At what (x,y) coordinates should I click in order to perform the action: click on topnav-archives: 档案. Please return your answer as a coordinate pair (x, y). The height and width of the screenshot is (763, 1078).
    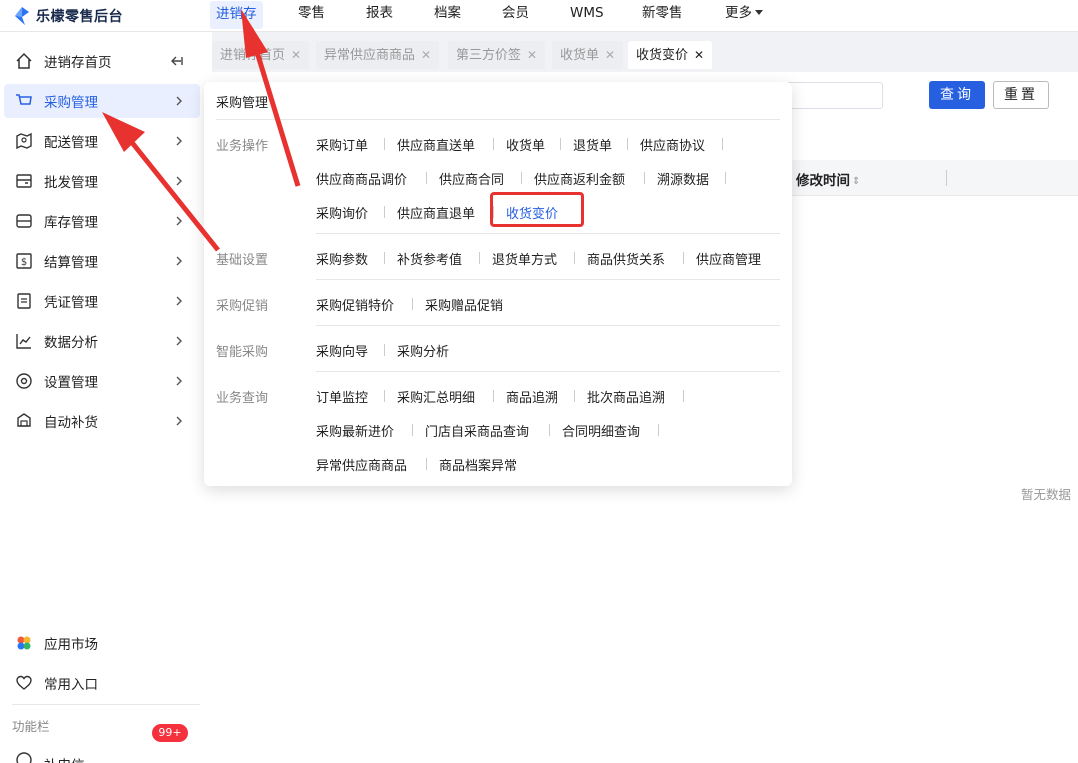
    Looking at the image, I should click on (447, 14).